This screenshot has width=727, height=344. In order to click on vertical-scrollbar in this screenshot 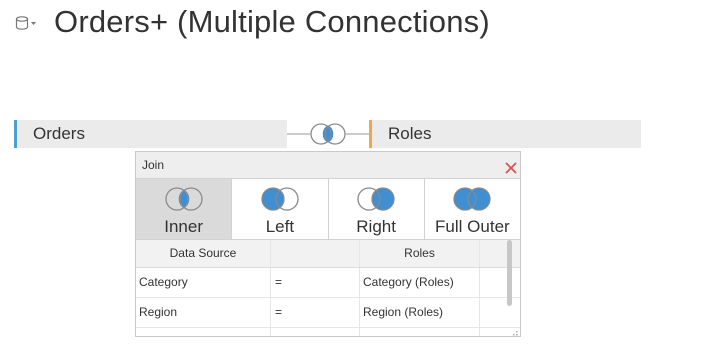, I will do `click(509, 273)`.